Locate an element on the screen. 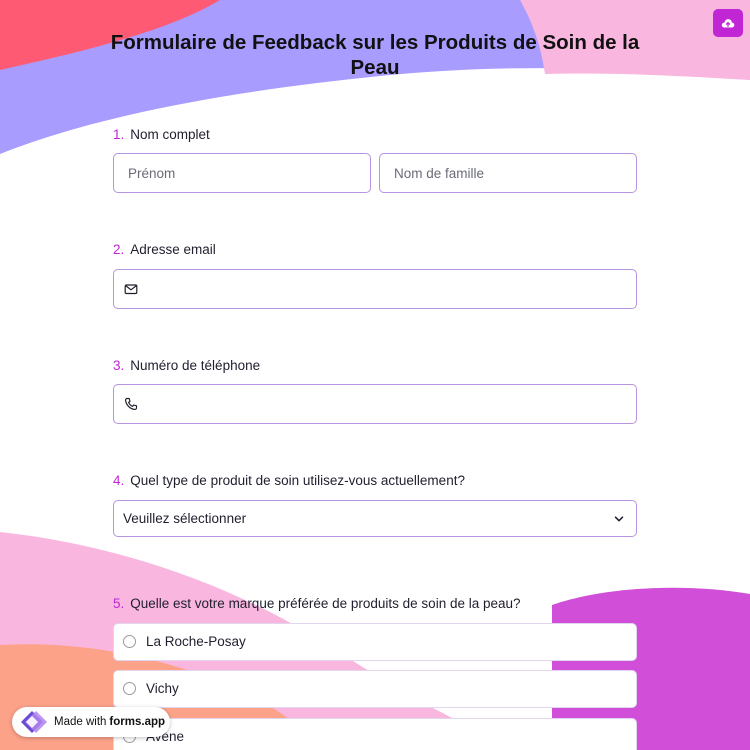 The height and width of the screenshot is (750, 750). badge-brand: forms.app is located at coordinates (137, 722).